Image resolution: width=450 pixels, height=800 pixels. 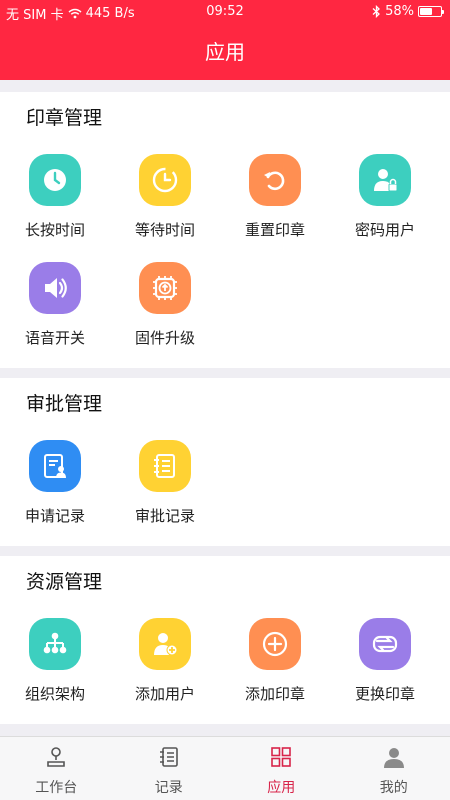 What do you see at coordinates (164, 230) in the screenshot?
I see `app-item-label: 等待时间` at bounding box center [164, 230].